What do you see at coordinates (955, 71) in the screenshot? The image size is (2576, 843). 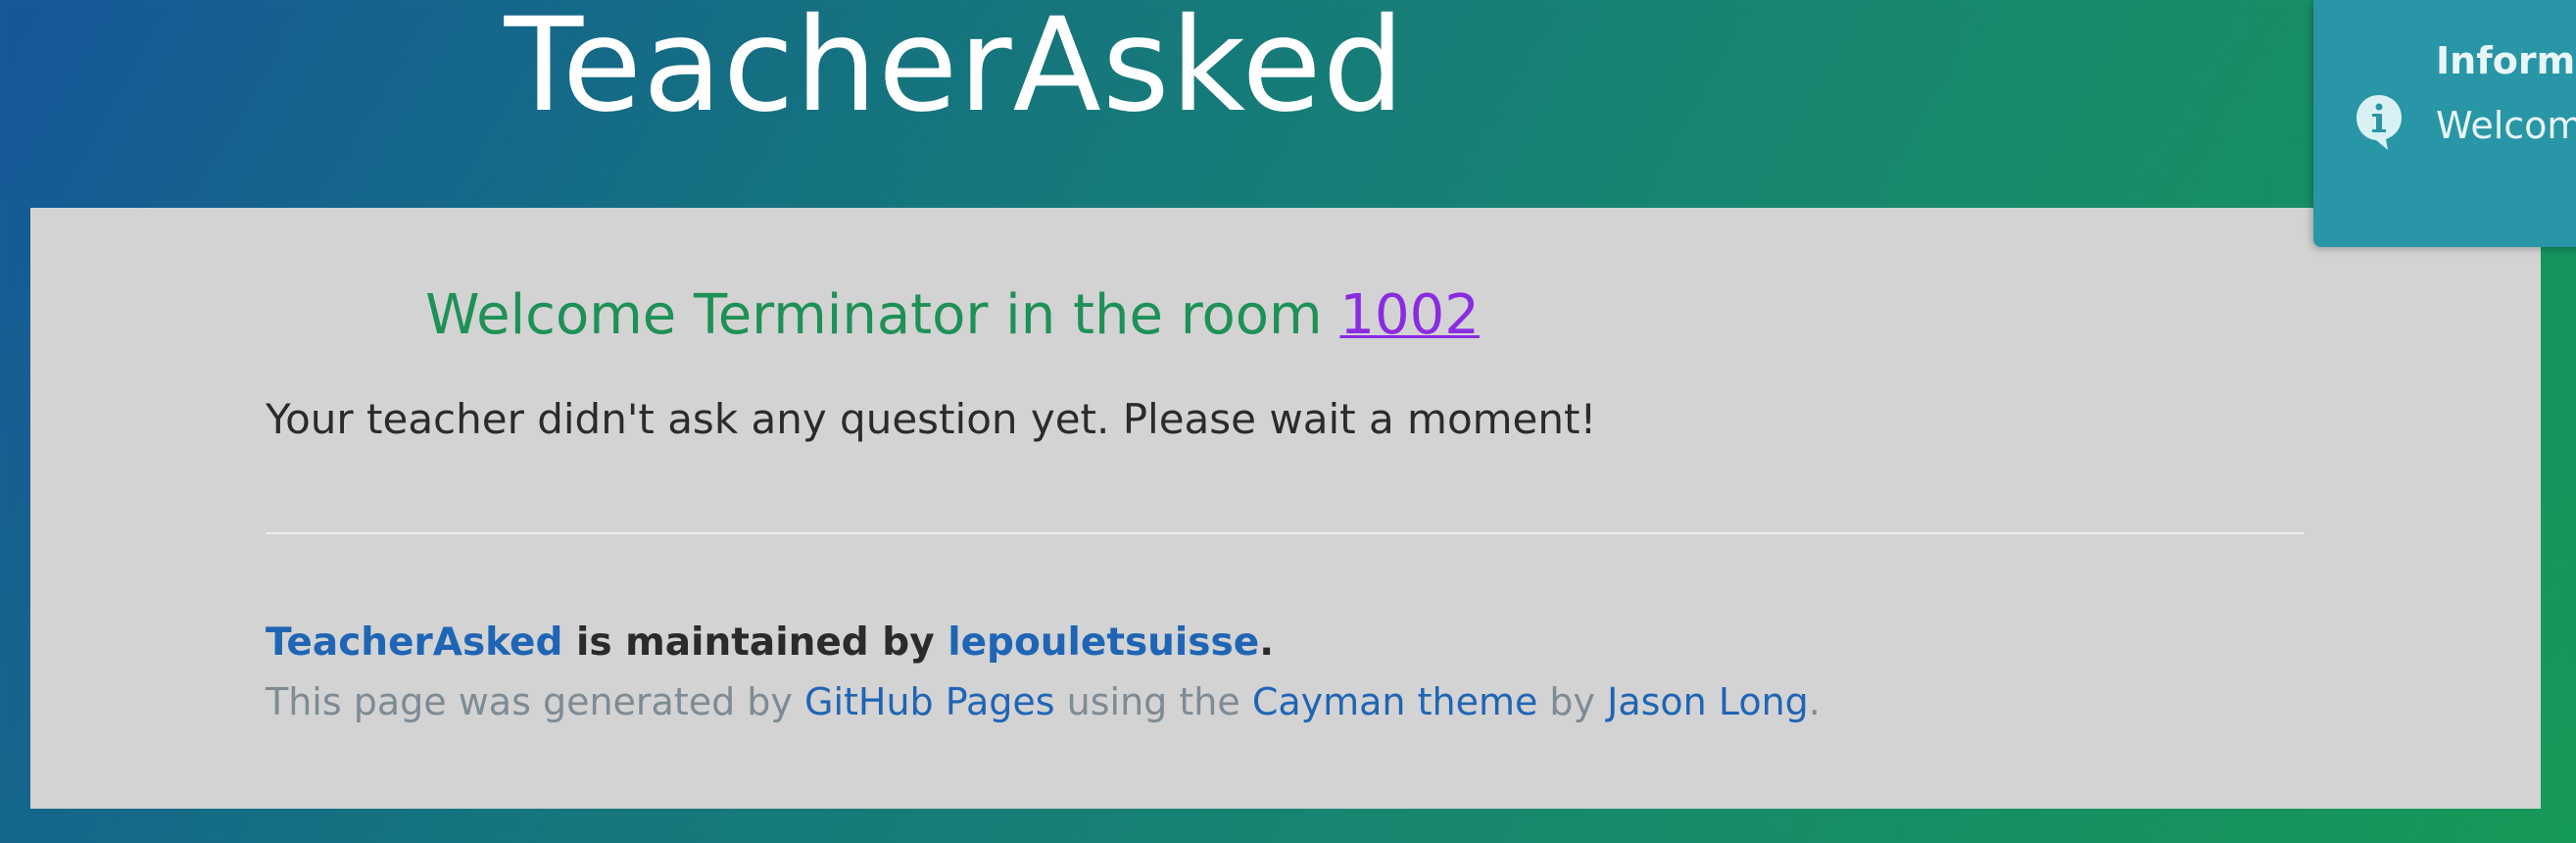 I see `site-title: TeacherAsked` at bounding box center [955, 71].